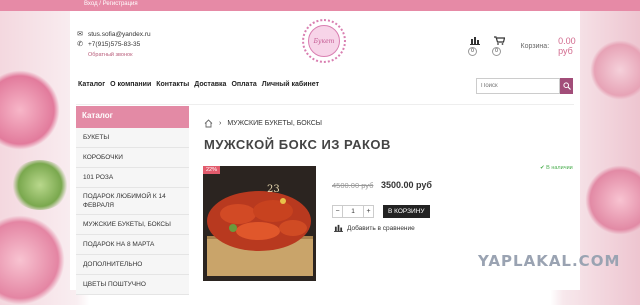 The image size is (640, 305). What do you see at coordinates (518, 86) in the screenshot?
I see `search-input` at bounding box center [518, 86].